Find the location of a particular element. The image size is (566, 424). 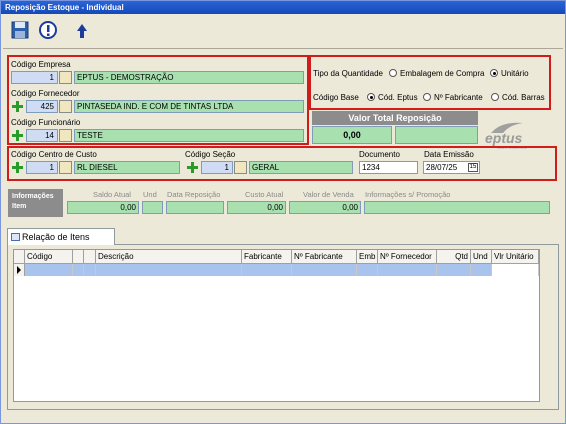

back-icon is located at coordinates (82, 30).